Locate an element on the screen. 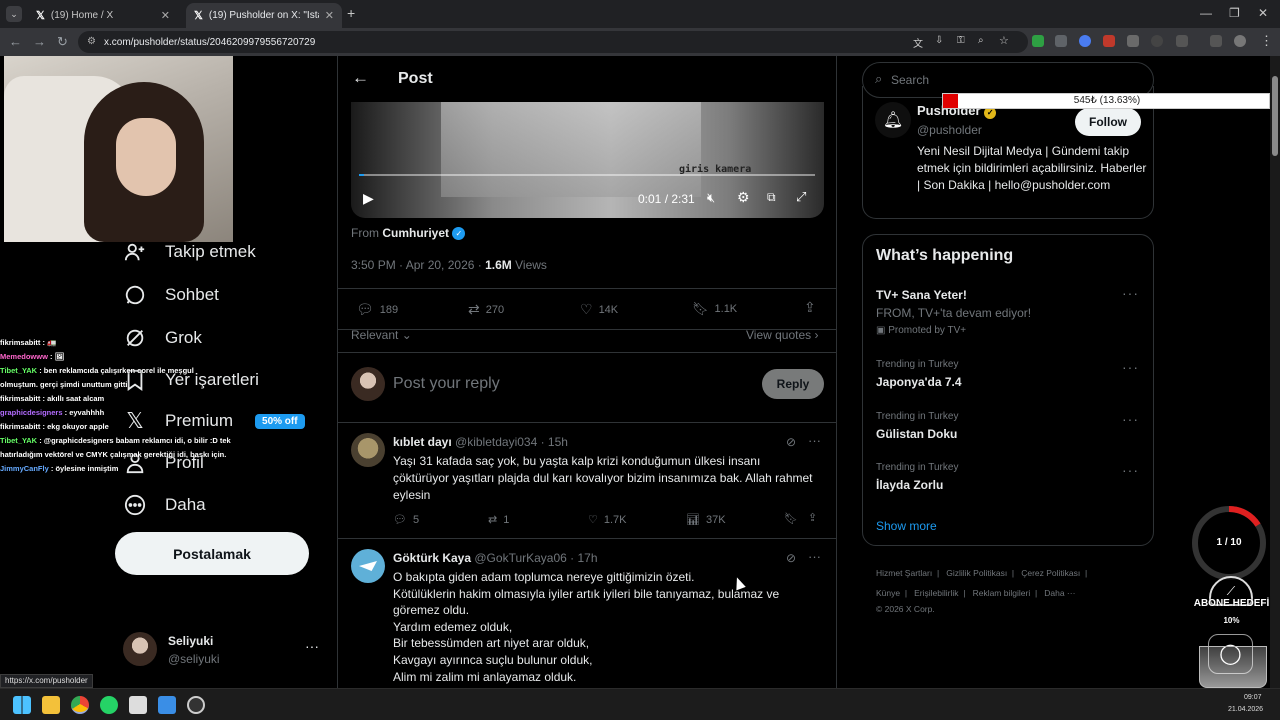 The height and width of the screenshot is (720, 1280). pip-icon: ⧉ is located at coordinates (771, 197).